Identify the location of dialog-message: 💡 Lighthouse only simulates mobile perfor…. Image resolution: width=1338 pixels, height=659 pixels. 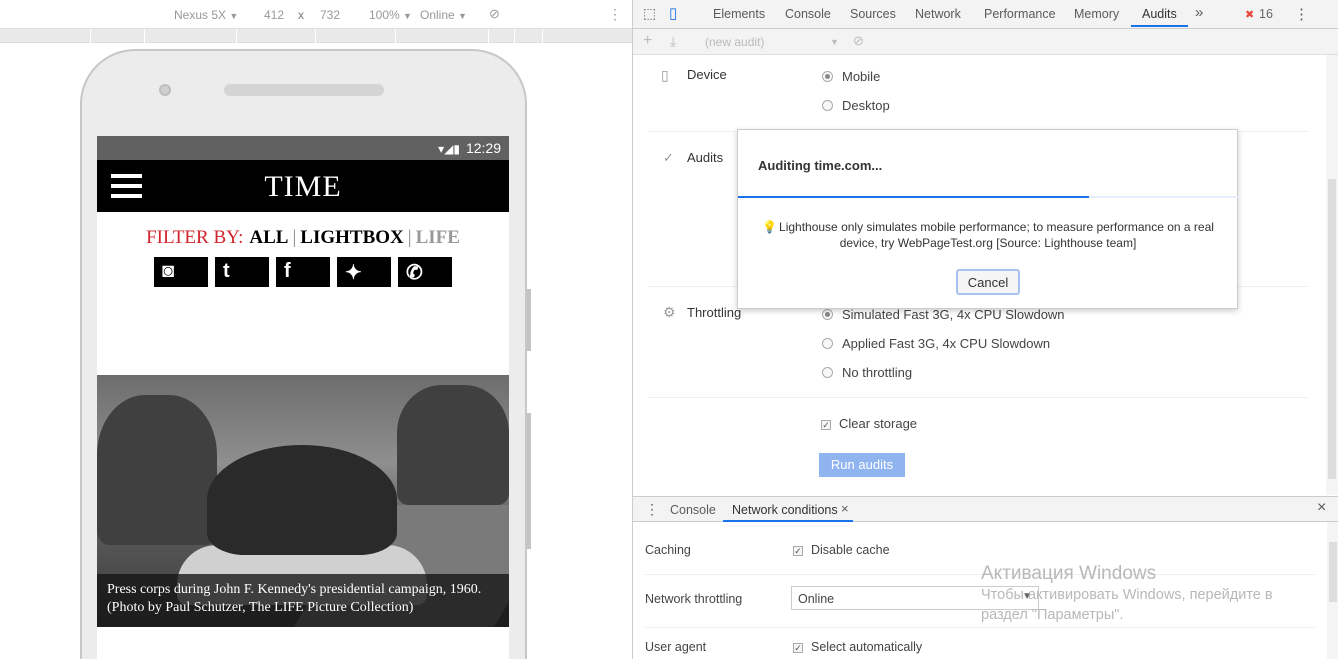
(988, 235).